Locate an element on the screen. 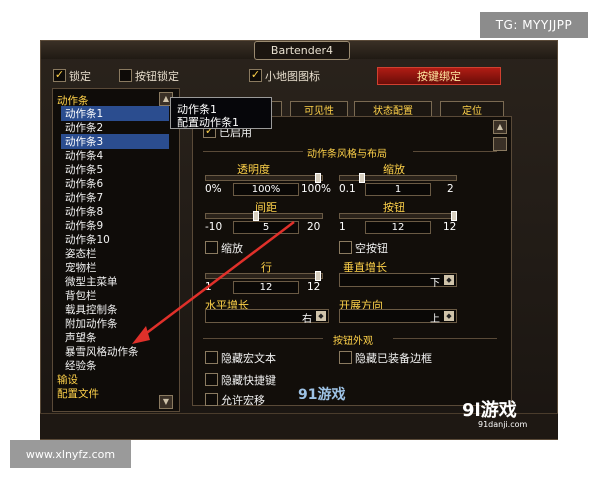 The width and height of the screenshot is (600, 480). arrow-shaft is located at coordinates (217, 280).